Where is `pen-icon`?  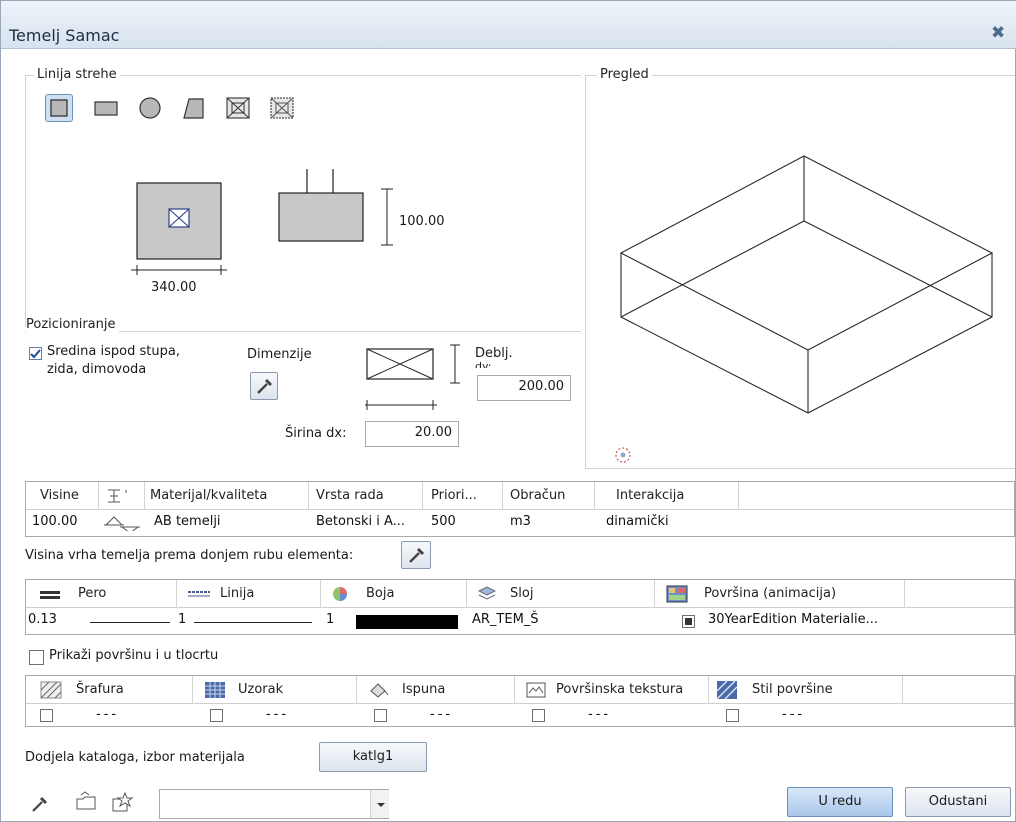
pen-icon is located at coordinates (50, 595).